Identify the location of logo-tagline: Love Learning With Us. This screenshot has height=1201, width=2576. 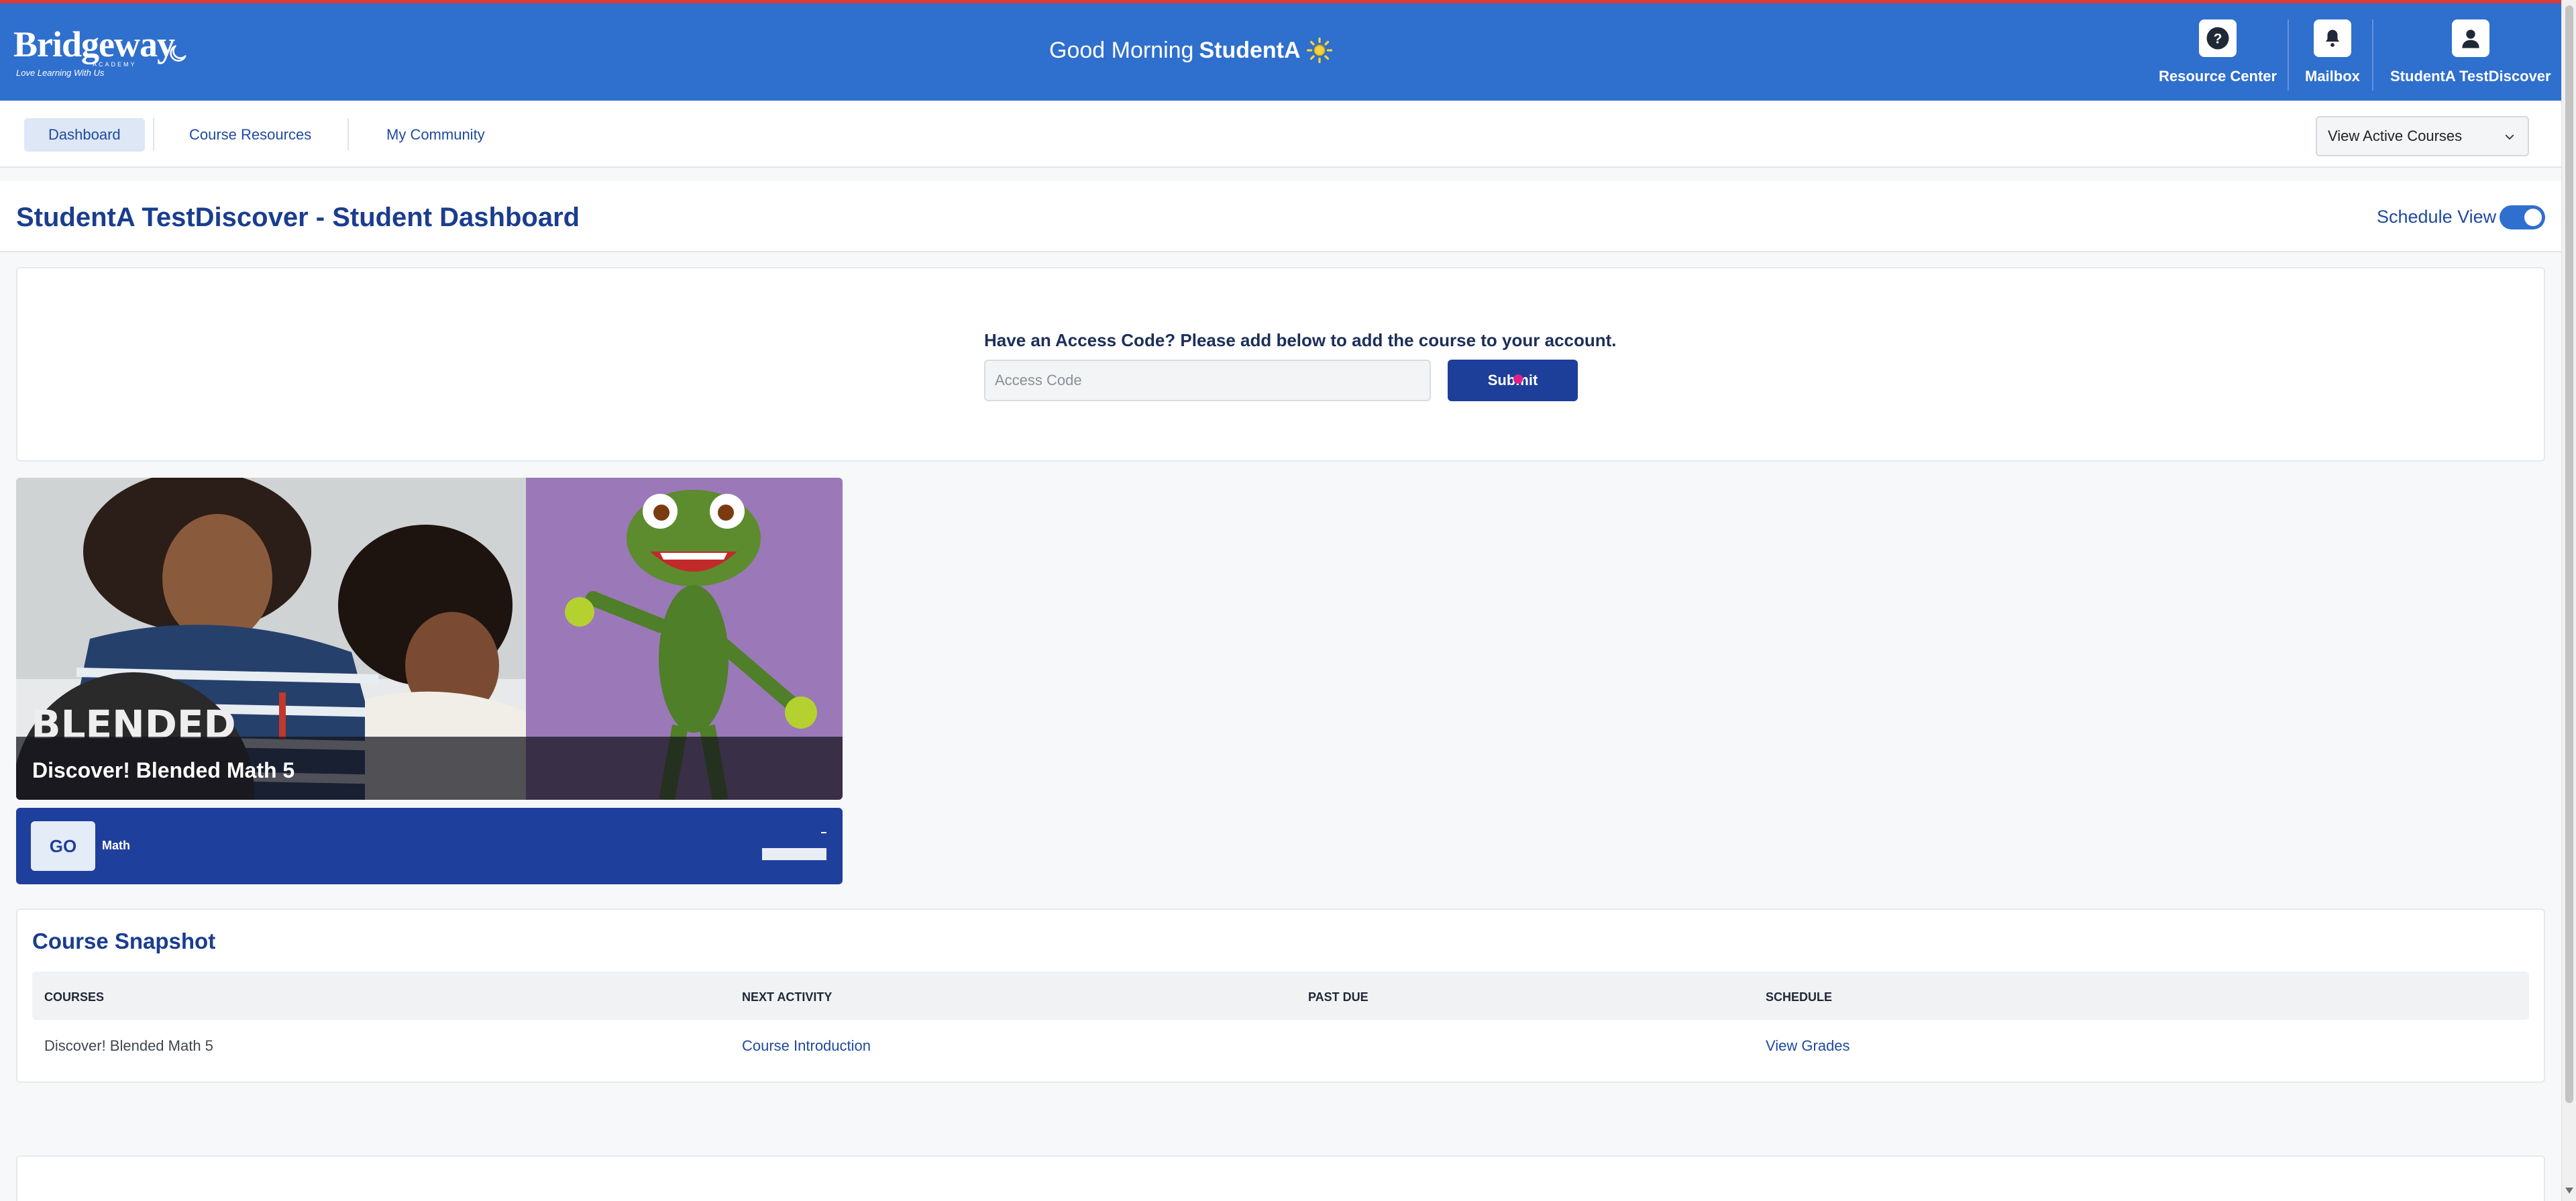
(60, 73).